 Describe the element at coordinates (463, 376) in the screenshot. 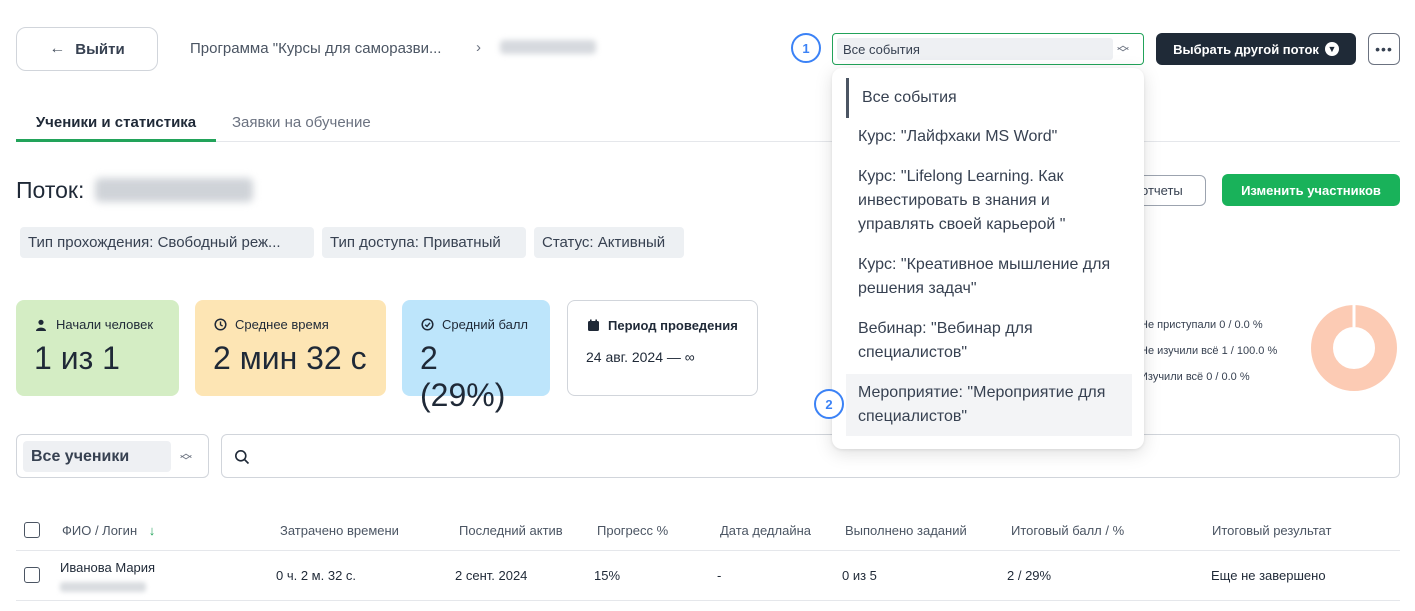

I see `stat-value: 2 (29%)` at that location.